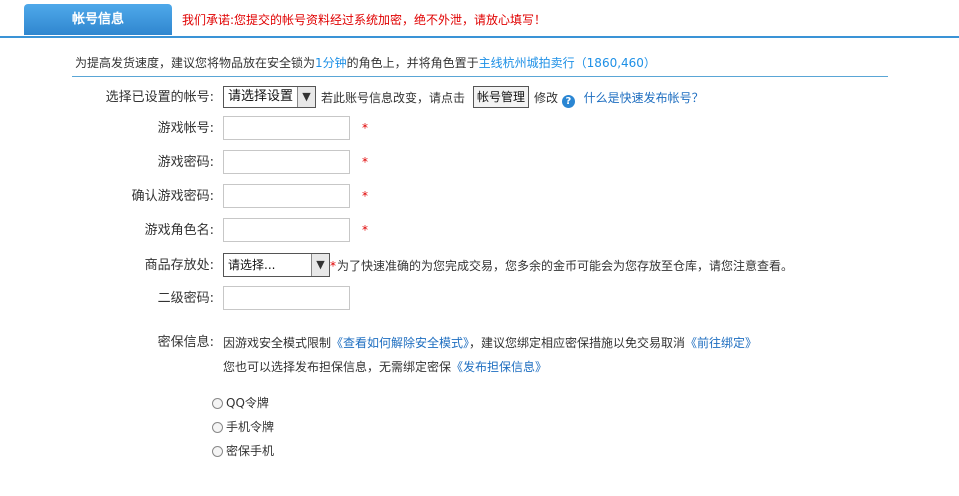  What do you see at coordinates (185, 298) in the screenshot?
I see `secondary-password-label: 二级密码:` at bounding box center [185, 298].